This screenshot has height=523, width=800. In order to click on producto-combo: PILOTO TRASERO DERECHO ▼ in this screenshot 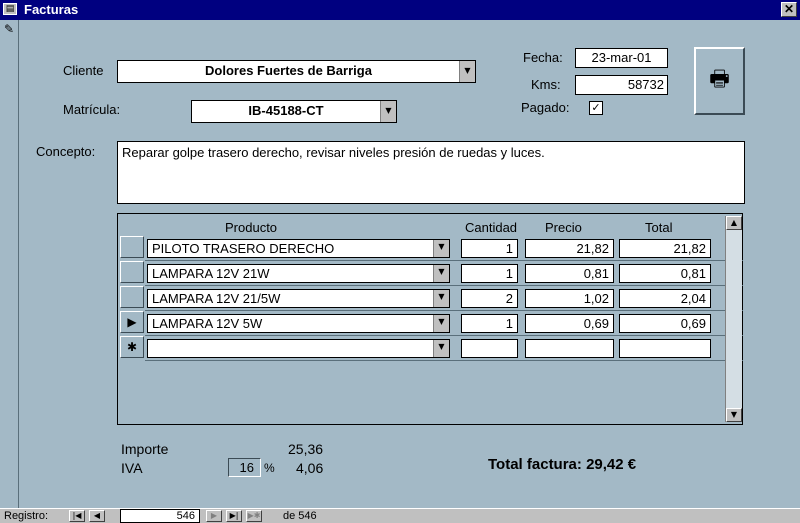, I will do `click(298, 248)`.